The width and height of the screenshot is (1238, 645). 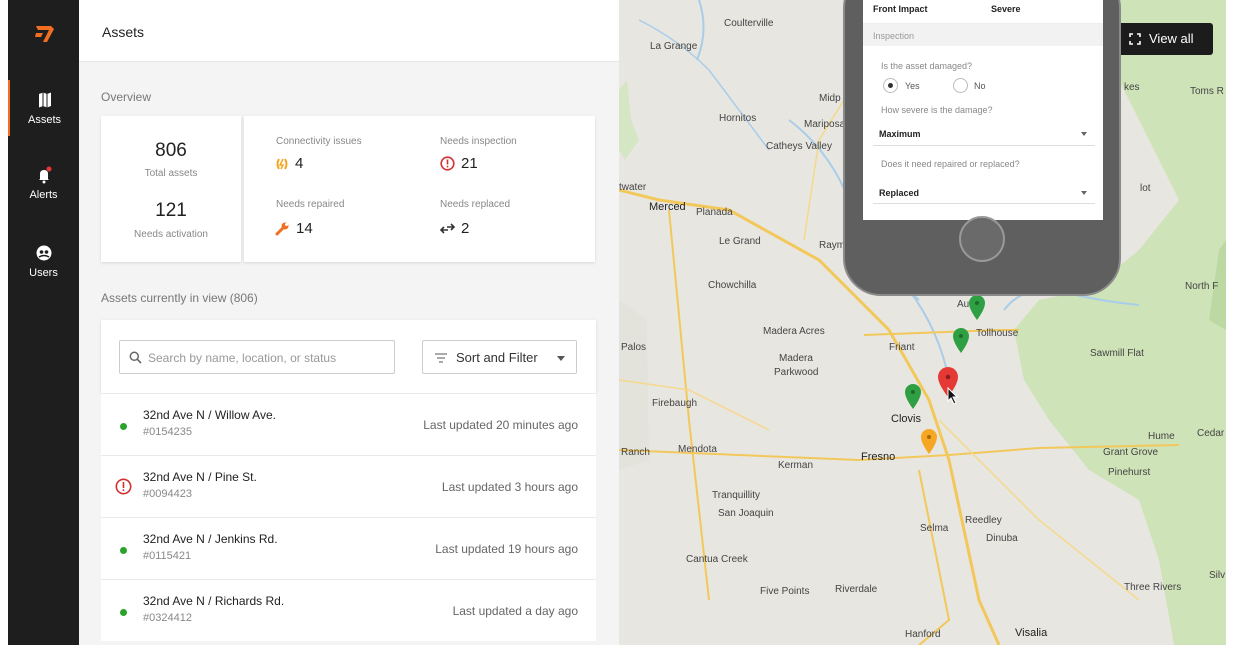 What do you see at coordinates (1006, 9) in the screenshot?
I see `phone-severity-label: Severe` at bounding box center [1006, 9].